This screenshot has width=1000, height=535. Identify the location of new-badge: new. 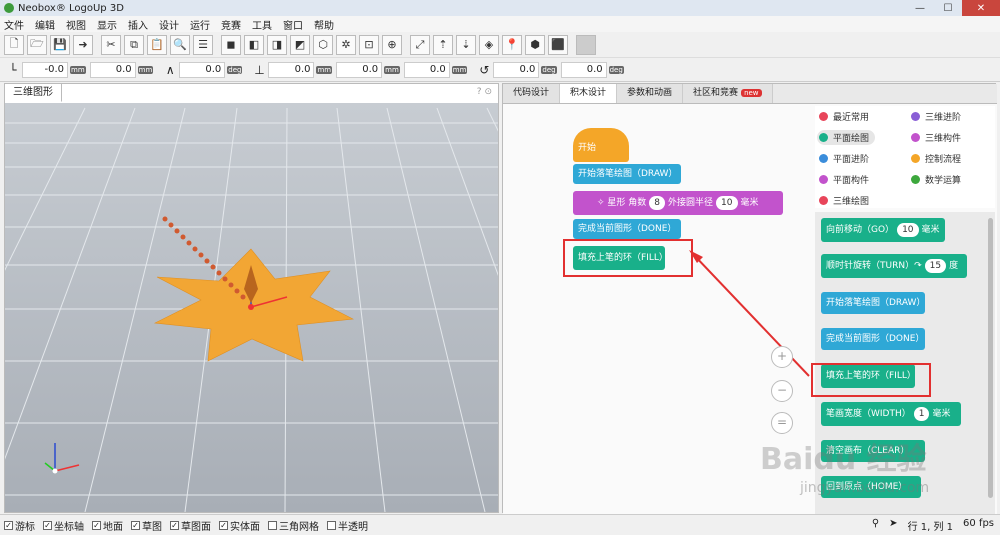
(751, 93).